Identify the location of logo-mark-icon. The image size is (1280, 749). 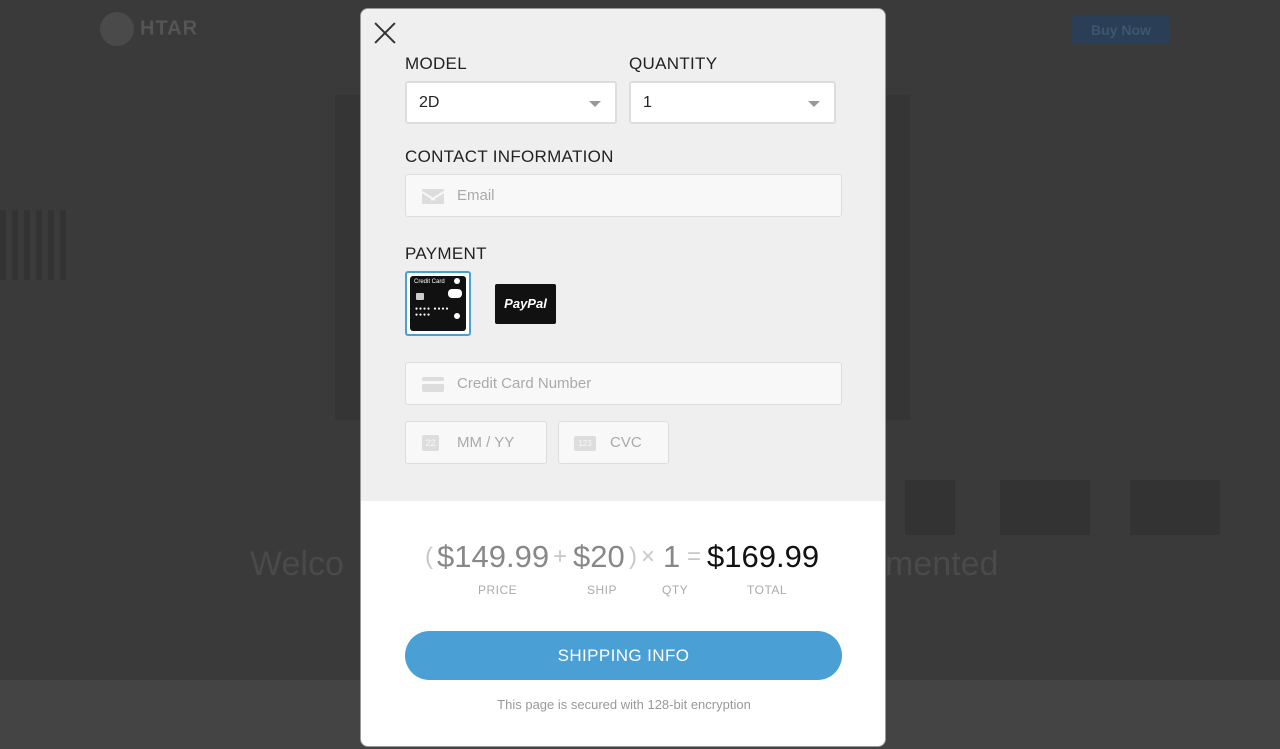
(117, 29).